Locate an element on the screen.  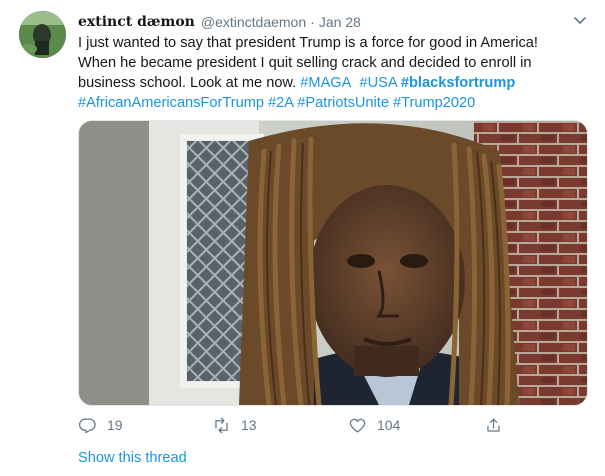
tweet-actions: 19 13 104 is located at coordinates (308, 425).